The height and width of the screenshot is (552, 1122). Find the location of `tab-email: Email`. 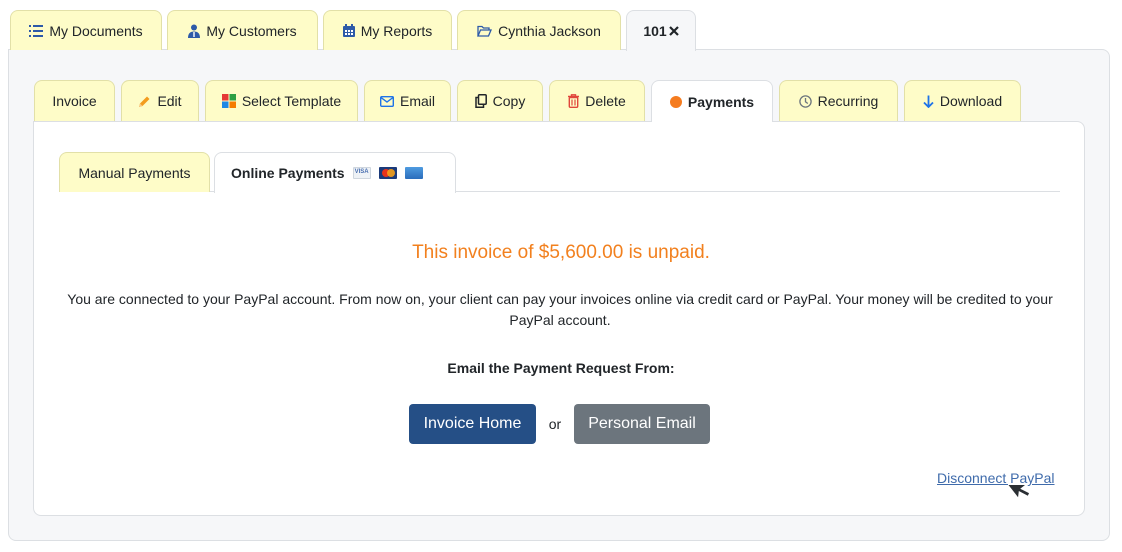

tab-email: Email is located at coordinates (407, 100).